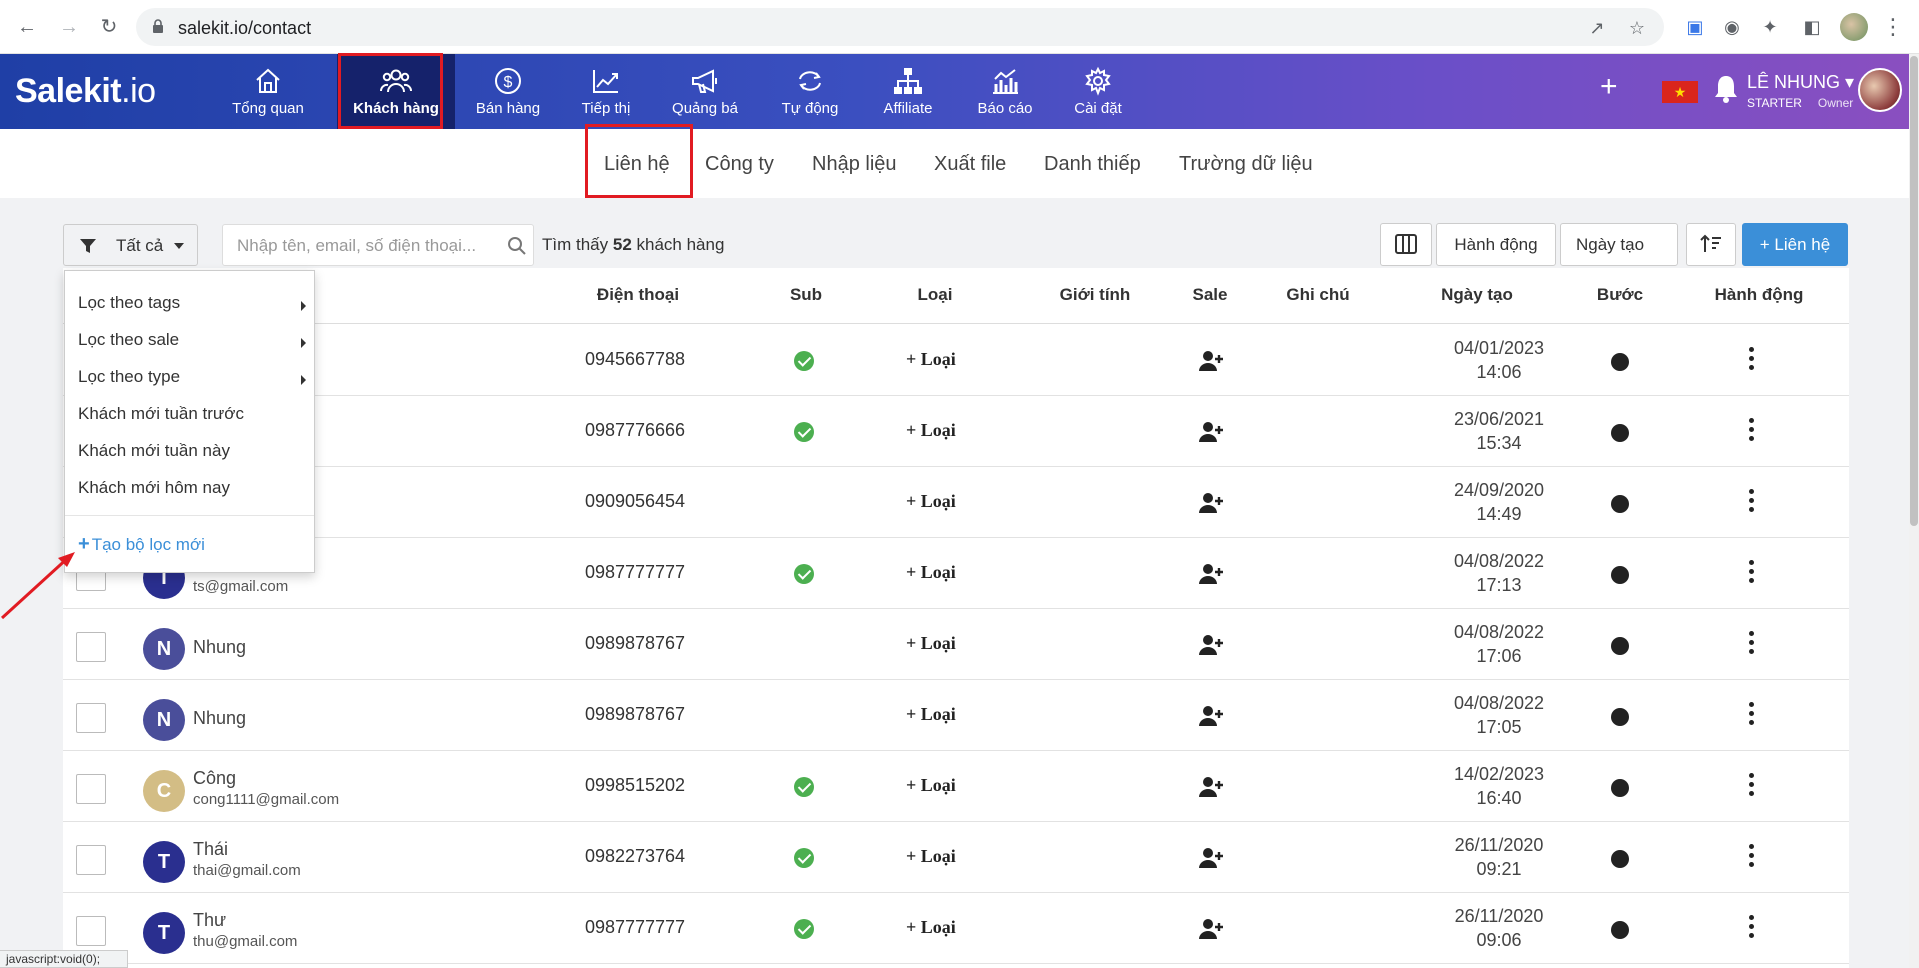 The width and height of the screenshot is (1919, 968). I want to click on avatar: C, so click(164, 791).